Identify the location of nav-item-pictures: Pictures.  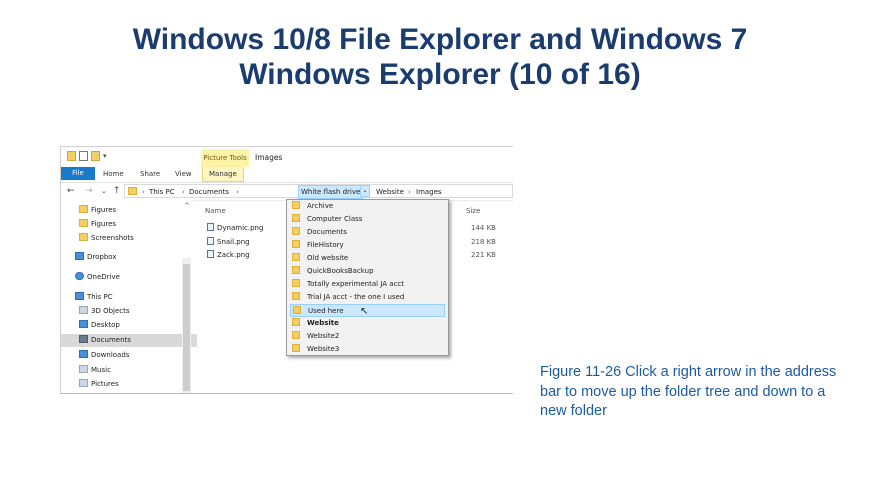
(99, 384).